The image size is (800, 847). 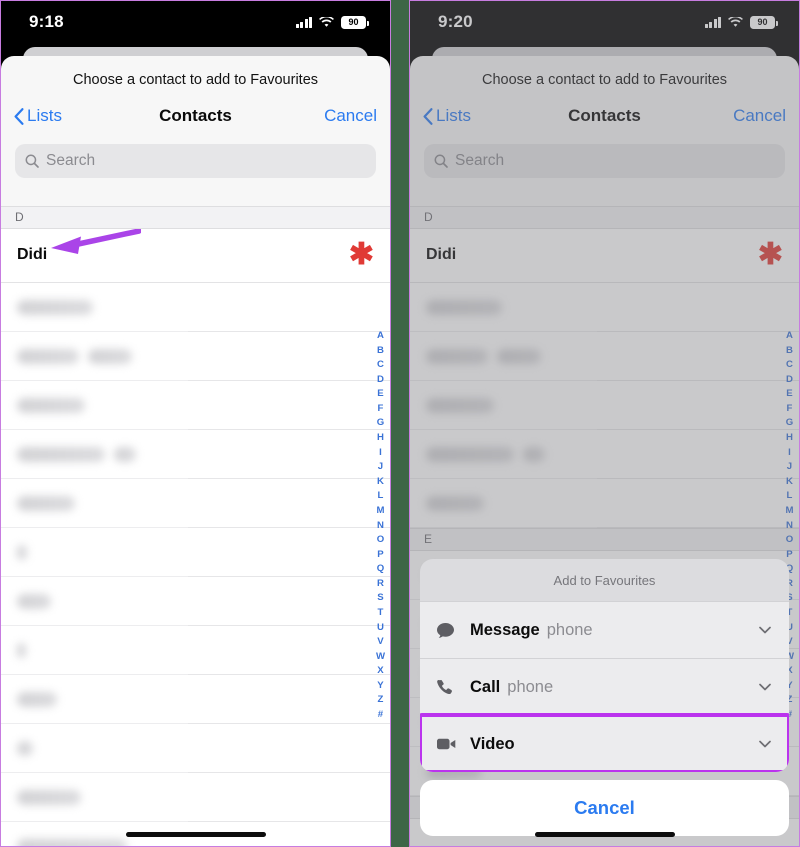 What do you see at coordinates (453, 687) in the screenshot?
I see `phone-icon` at bounding box center [453, 687].